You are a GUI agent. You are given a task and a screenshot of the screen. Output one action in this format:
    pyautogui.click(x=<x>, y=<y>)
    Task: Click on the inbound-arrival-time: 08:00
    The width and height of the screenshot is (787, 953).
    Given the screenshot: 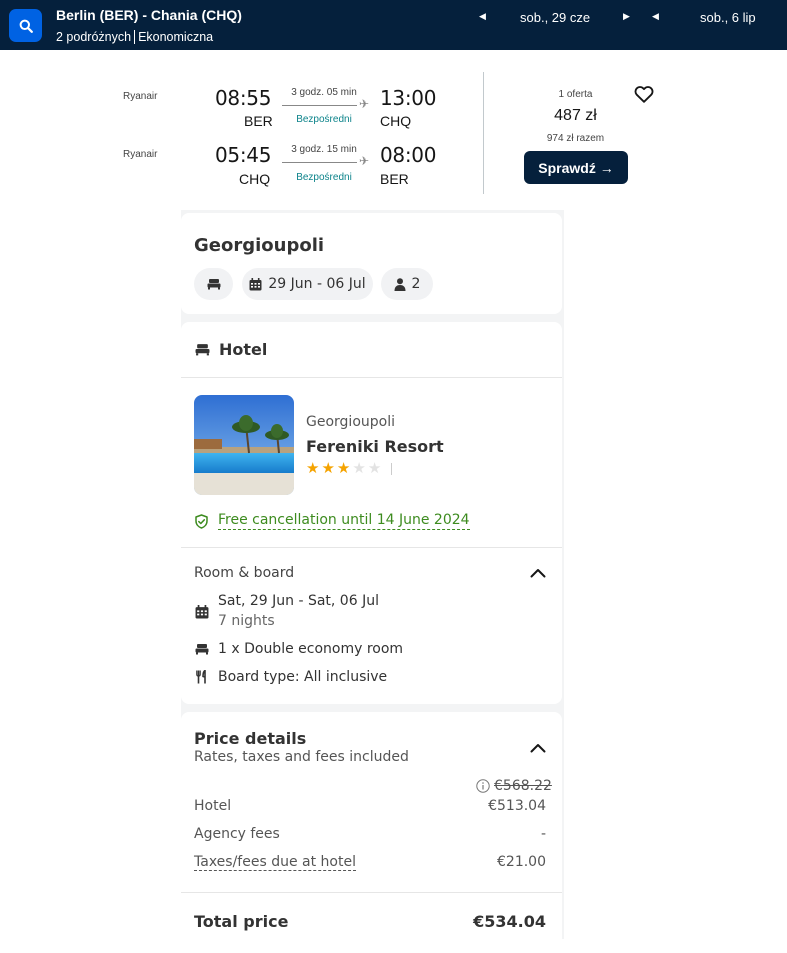 What is the action you would take?
    pyautogui.click(x=408, y=155)
    